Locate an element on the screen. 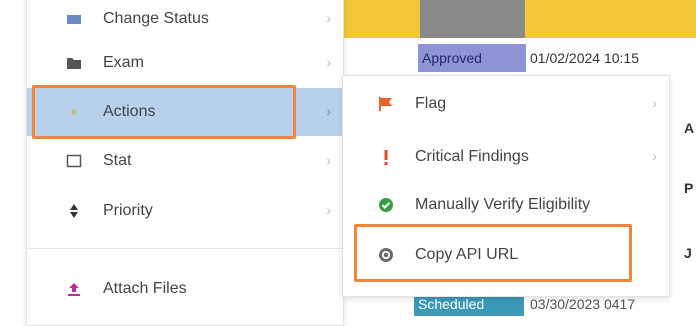 The height and width of the screenshot is (326, 696). copy-api-url-highlight is located at coordinates (493, 253).